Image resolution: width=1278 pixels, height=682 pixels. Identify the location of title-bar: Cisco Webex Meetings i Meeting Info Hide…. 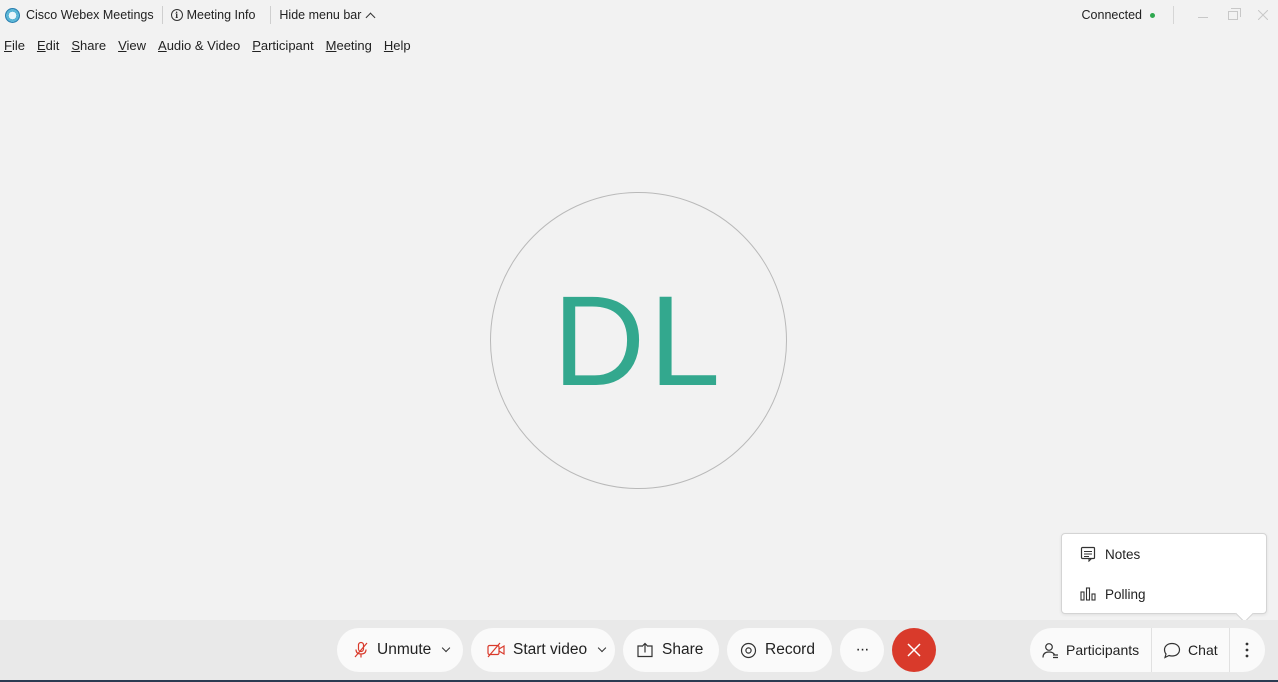
(639, 15).